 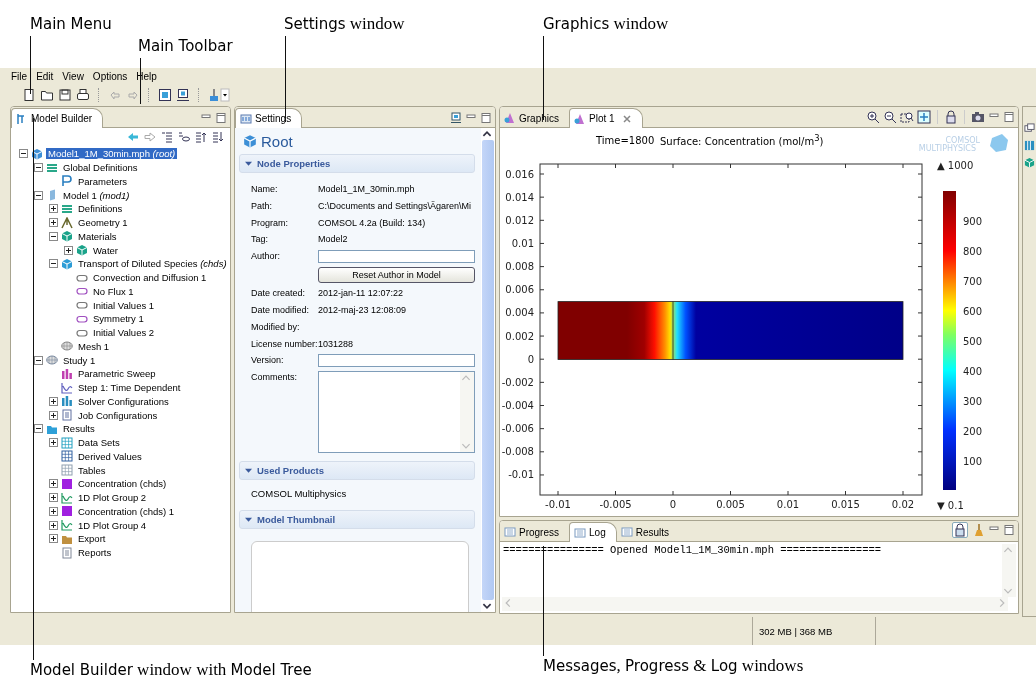 What do you see at coordinates (19, 76) in the screenshot?
I see `menu-item: File` at bounding box center [19, 76].